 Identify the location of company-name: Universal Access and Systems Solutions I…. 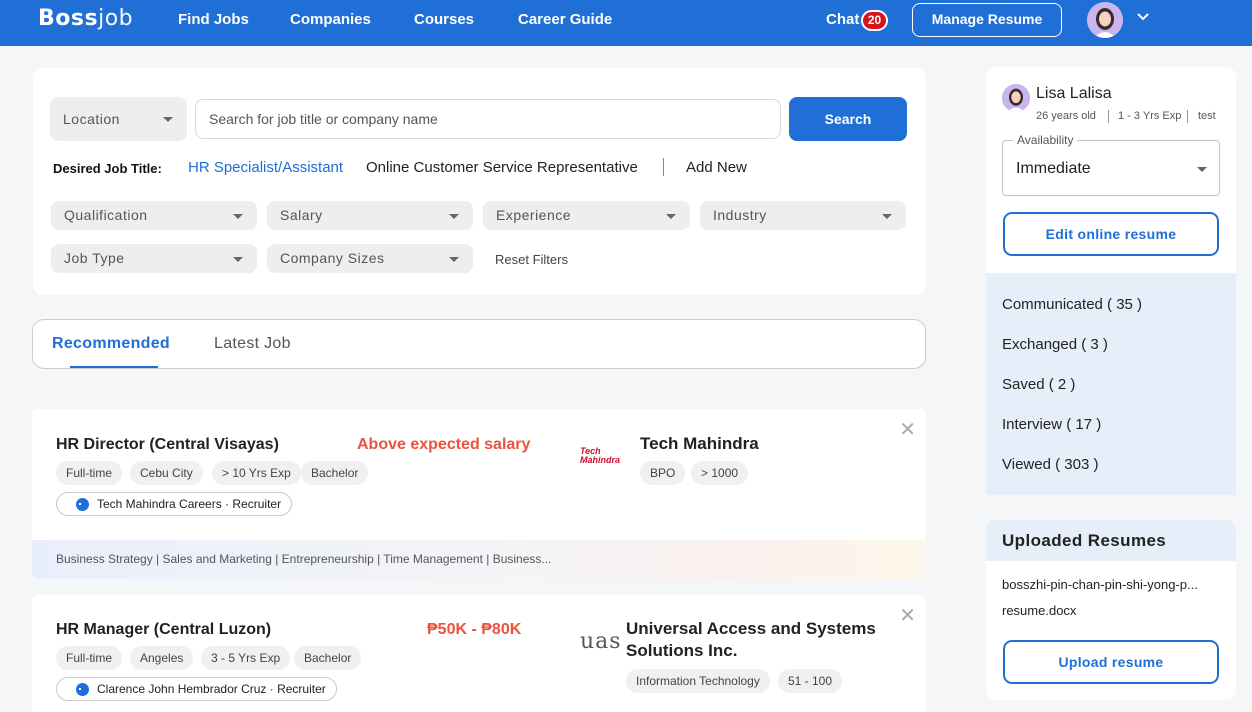
(751, 640).